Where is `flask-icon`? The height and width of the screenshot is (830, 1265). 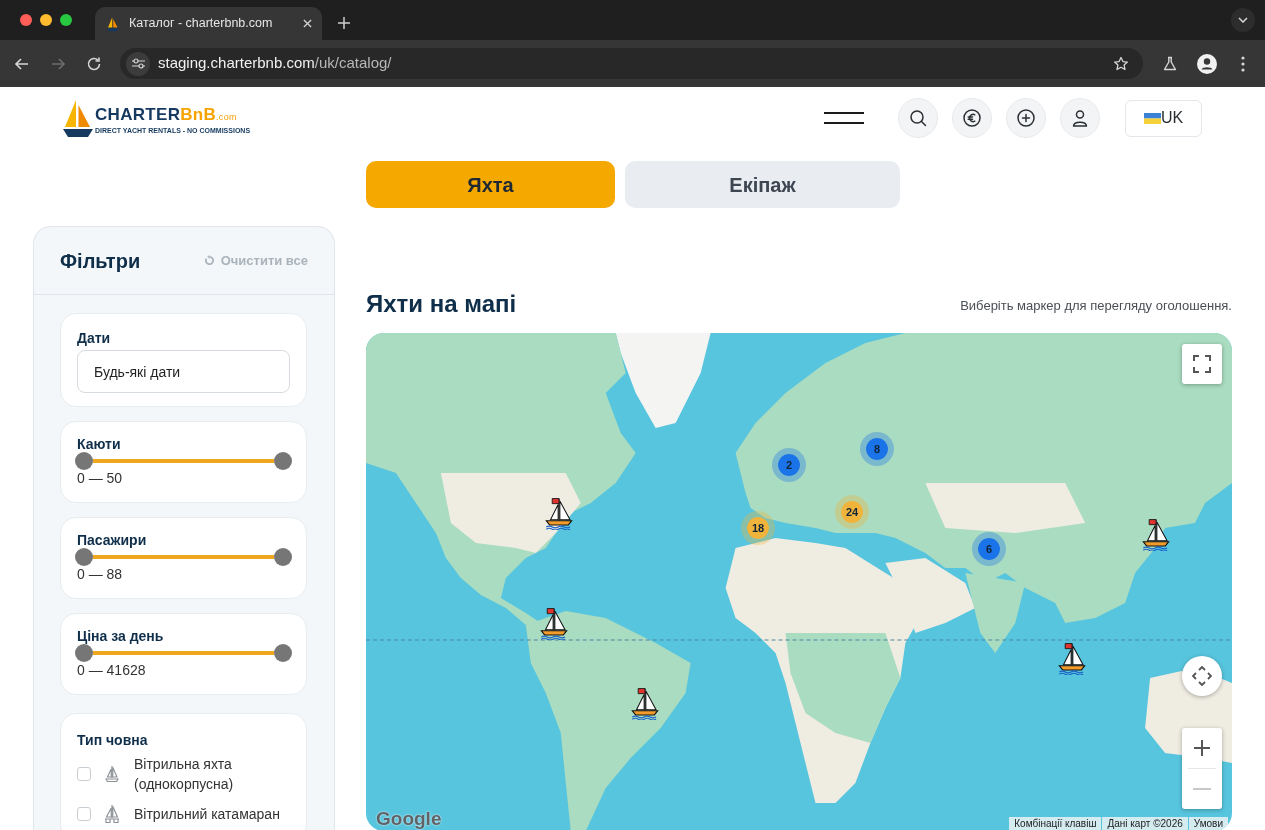
flask-icon is located at coordinates (1170, 63).